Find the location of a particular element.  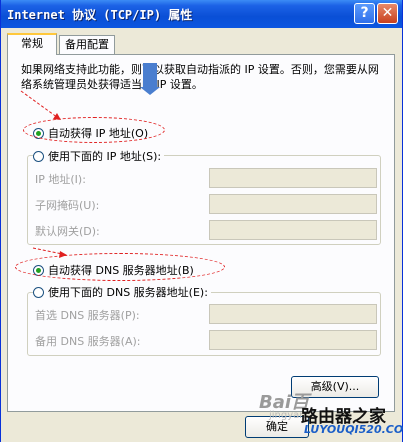

tab-general: 常规 is located at coordinates (32, 44).